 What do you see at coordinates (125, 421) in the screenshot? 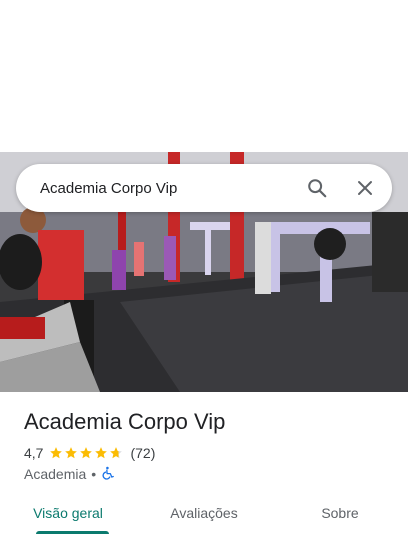
I see `place-title: Academia Corpo Vip` at bounding box center [125, 421].